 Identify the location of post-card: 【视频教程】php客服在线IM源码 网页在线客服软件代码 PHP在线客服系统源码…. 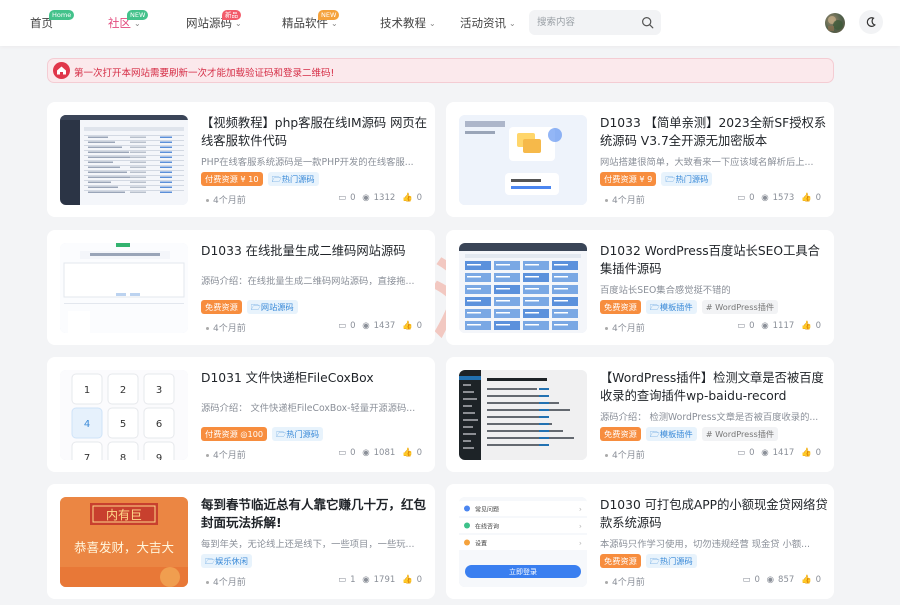
(241, 159).